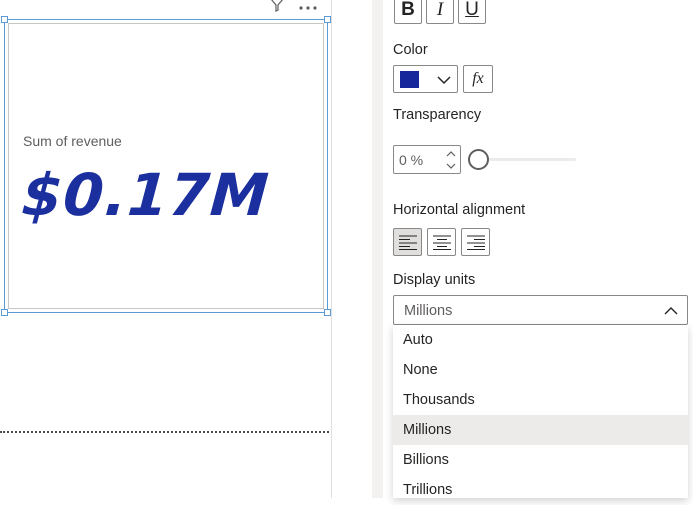 This screenshot has width=693, height=505. What do you see at coordinates (540, 400) in the screenshot?
I see `dropdown-option-thousands: Thousands` at bounding box center [540, 400].